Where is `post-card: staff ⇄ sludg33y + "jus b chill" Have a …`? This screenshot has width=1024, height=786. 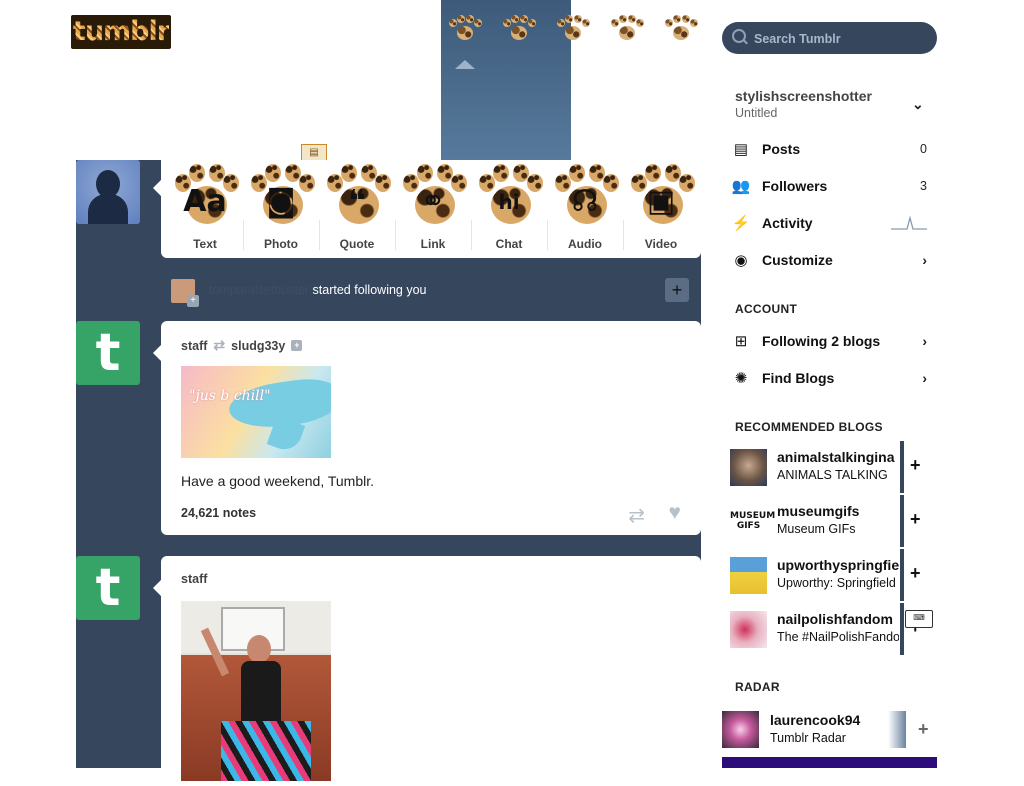 post-card: staff ⇄ sludg33y + "jus b chill" Have a … is located at coordinates (431, 428).